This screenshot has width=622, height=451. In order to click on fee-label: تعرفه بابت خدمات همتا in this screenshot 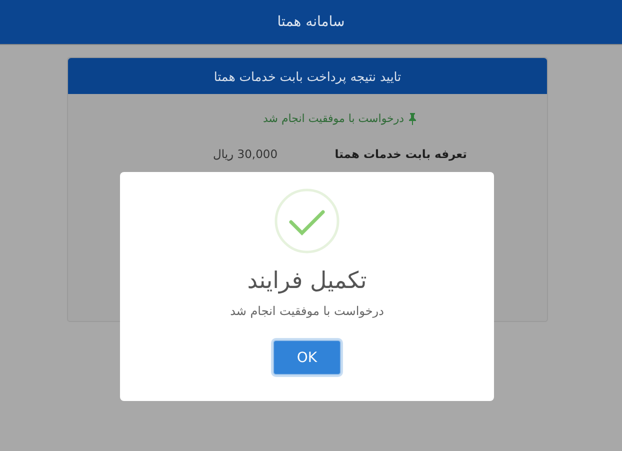, I will do `click(400, 154)`.